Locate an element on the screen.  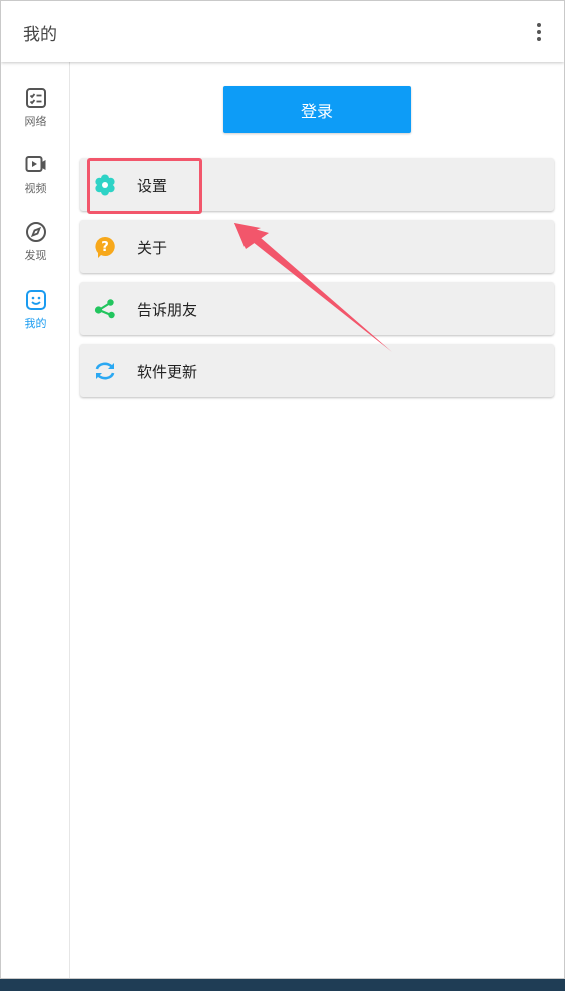
menu-item-label: 软件更新 is located at coordinates (167, 372).